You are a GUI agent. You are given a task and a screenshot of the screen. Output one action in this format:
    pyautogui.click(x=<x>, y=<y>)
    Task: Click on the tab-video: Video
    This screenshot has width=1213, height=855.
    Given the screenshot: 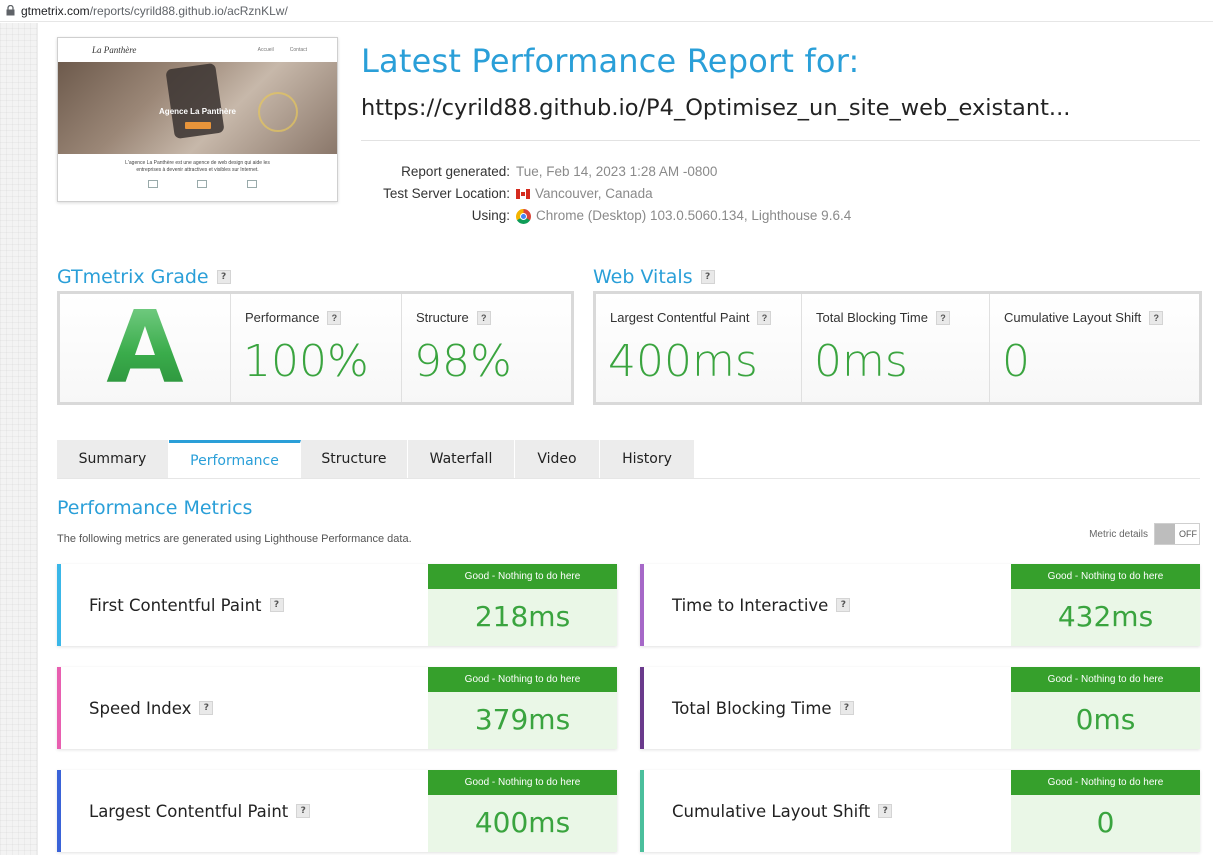 What is the action you would take?
    pyautogui.click(x=557, y=459)
    